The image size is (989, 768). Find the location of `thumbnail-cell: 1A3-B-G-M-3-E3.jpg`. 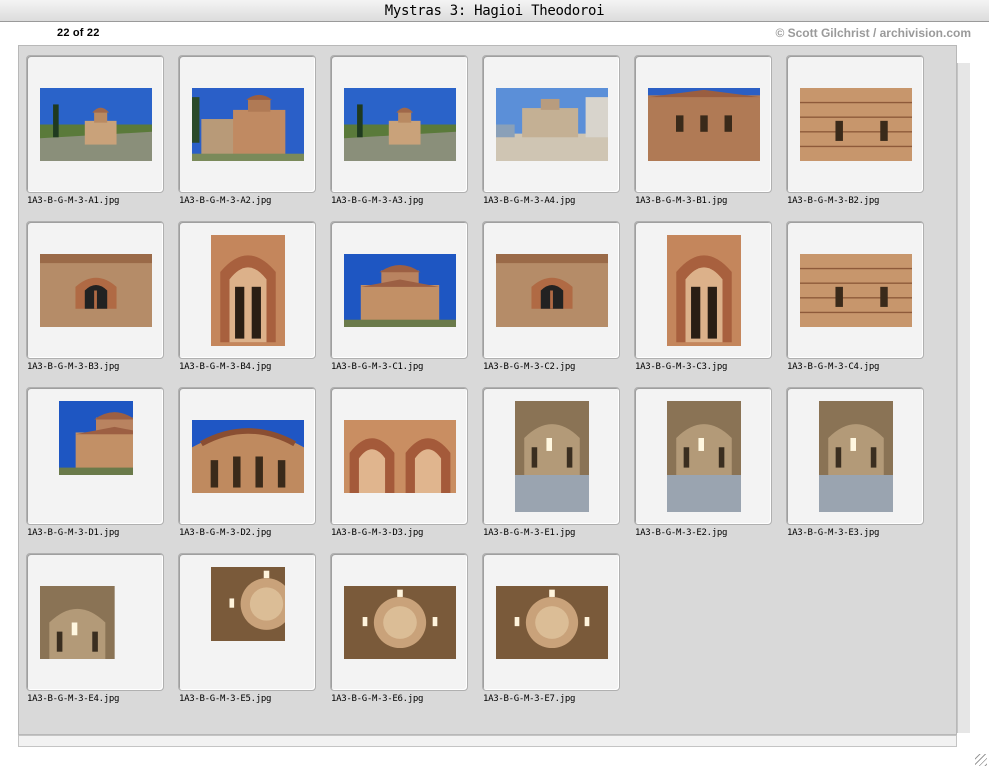

thumbnail-cell: 1A3-B-G-M-3-E3.jpg is located at coordinates (855, 460).